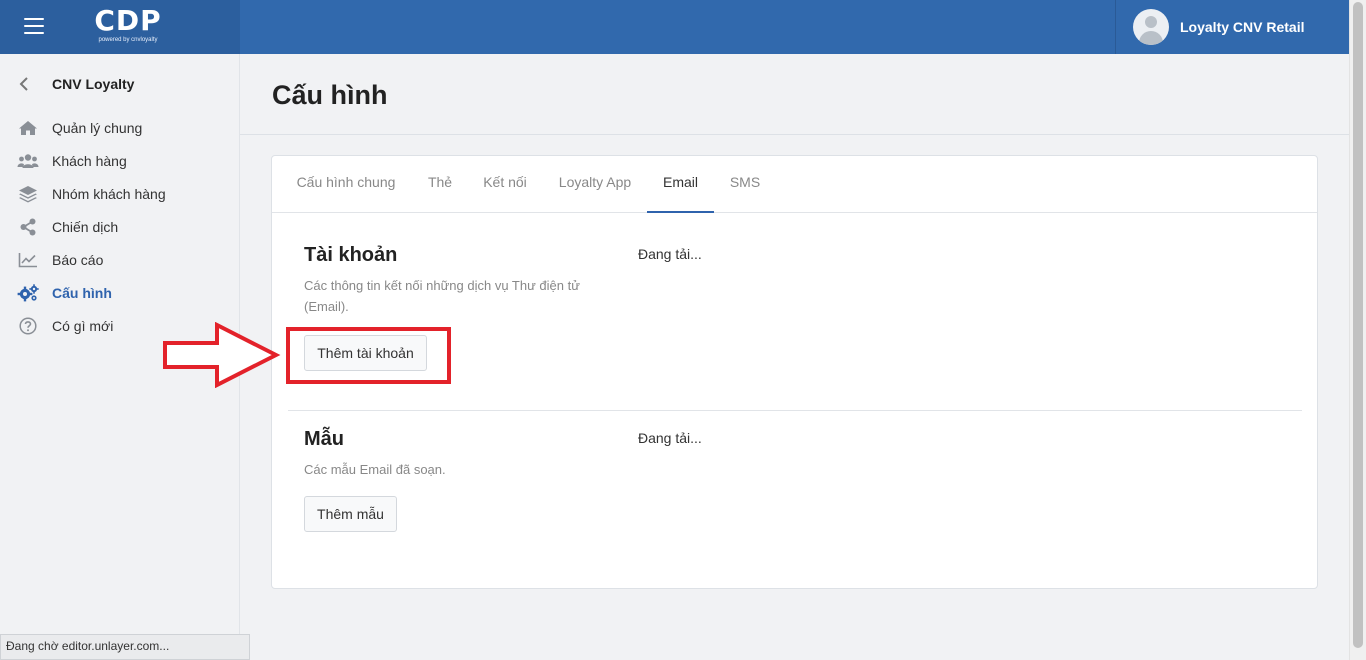  What do you see at coordinates (505, 184) in the screenshot?
I see `tab-ket-noi: Kết nối` at bounding box center [505, 184].